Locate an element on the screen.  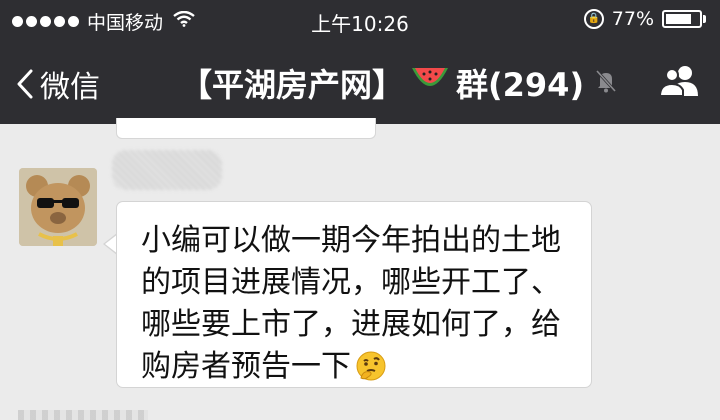
back-label: 微信 is located at coordinates (70, 87).